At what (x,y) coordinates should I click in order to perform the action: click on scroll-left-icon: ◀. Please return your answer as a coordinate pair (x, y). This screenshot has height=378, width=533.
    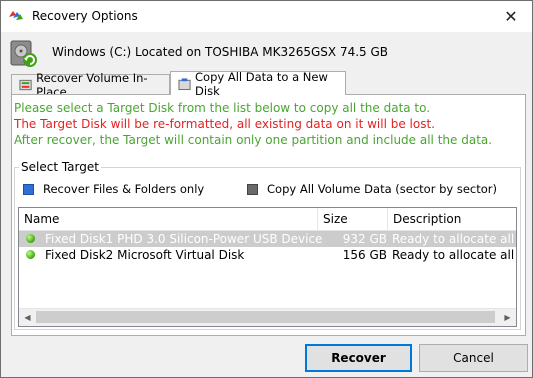
    Looking at the image, I should click on (27, 317).